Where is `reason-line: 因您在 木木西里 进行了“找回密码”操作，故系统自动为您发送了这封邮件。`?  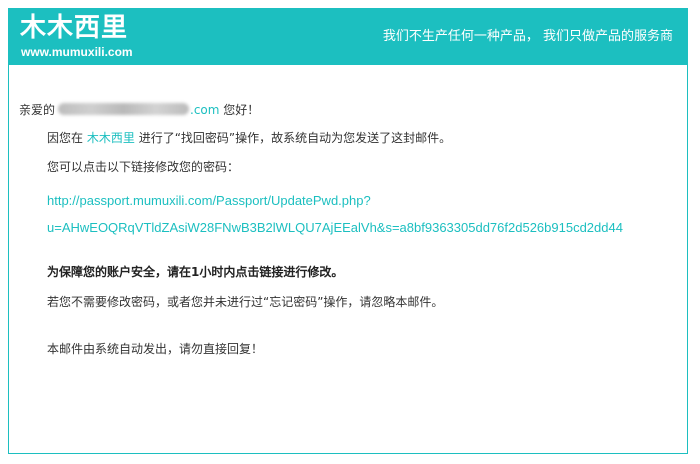
reason-line: 因您在 木木西里 进行了“找回密码”操作，故系统自动为您发送了这封邮件。 is located at coordinates (249, 138).